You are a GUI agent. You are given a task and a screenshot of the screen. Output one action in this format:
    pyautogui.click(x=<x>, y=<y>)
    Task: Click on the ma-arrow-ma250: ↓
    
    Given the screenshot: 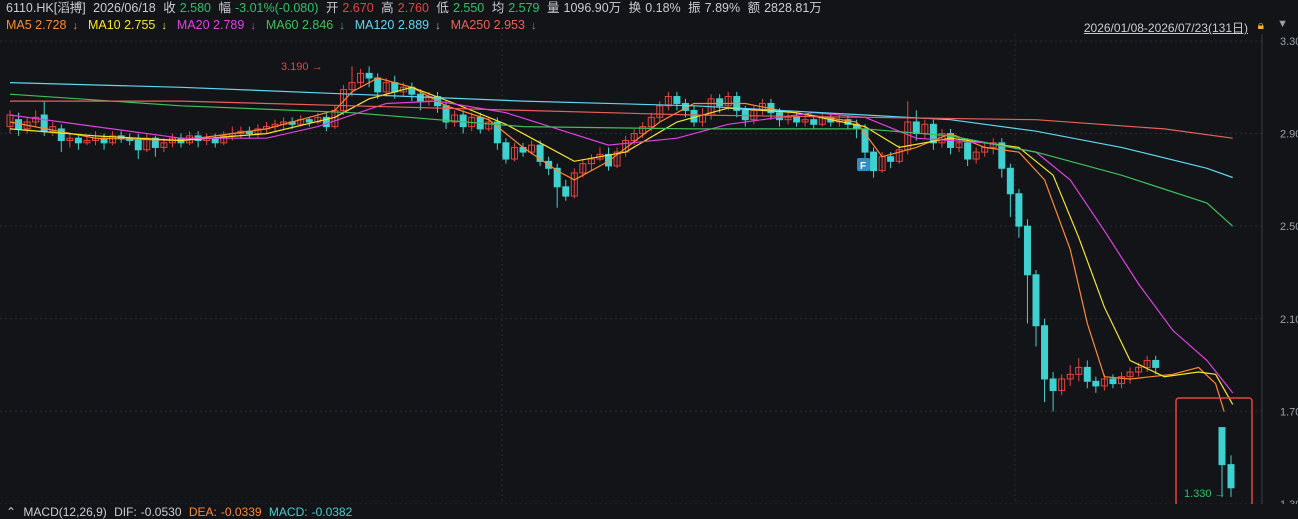 What is the action you would take?
    pyautogui.click(x=533, y=26)
    